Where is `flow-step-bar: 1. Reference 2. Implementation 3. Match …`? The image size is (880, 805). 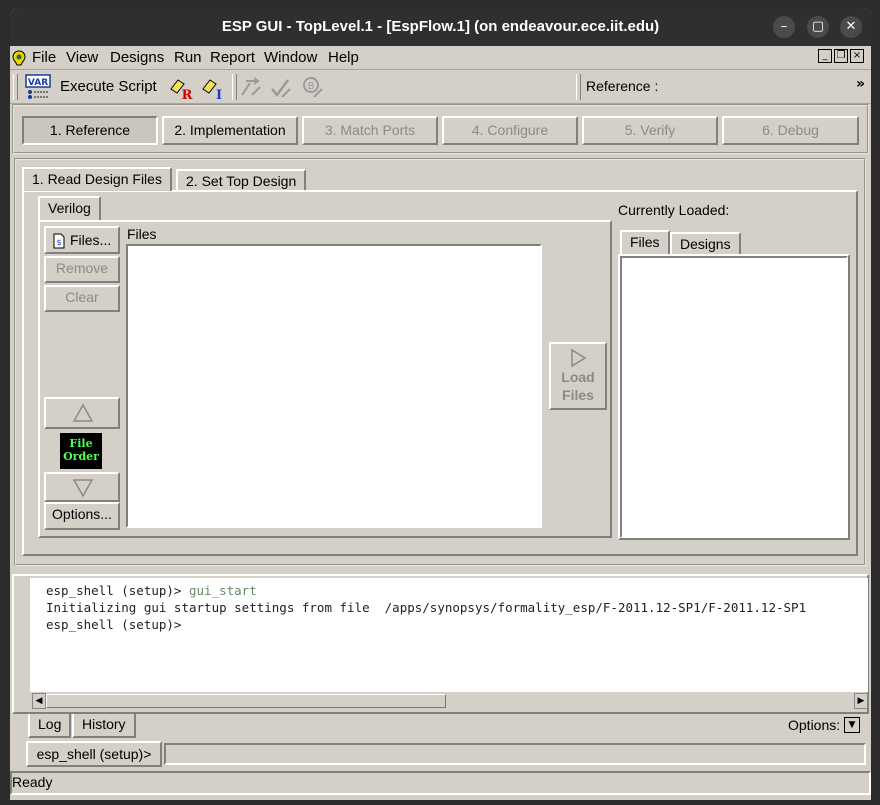 flow-step-bar: 1. Reference 2. Implementation 3. Match … is located at coordinates (440, 129).